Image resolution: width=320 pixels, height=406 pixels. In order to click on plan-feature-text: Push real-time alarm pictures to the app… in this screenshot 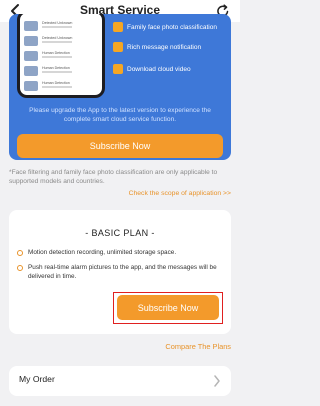, I will do `click(122, 272)`.